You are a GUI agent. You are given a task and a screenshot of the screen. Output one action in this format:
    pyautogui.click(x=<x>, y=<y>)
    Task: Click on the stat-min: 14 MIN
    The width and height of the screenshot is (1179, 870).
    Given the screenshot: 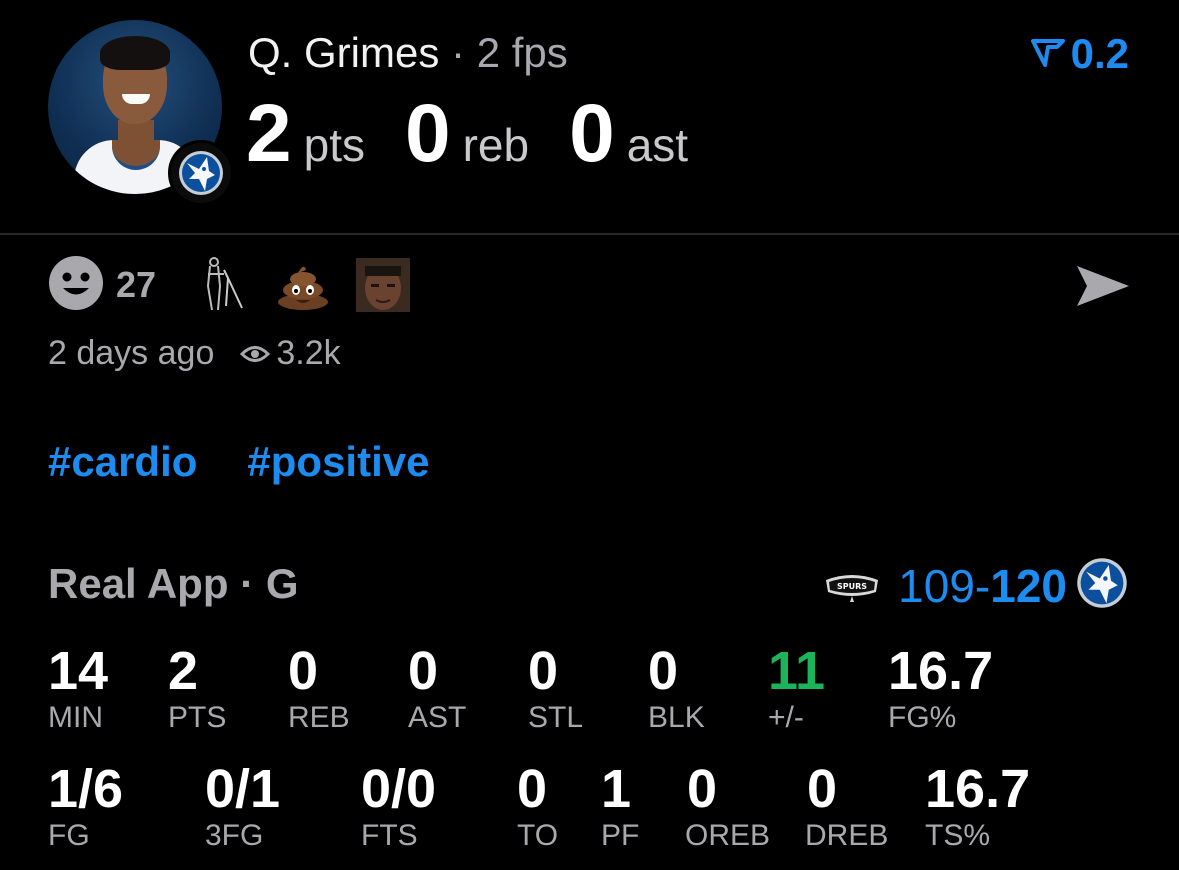 What is the action you would take?
    pyautogui.click(x=78, y=689)
    